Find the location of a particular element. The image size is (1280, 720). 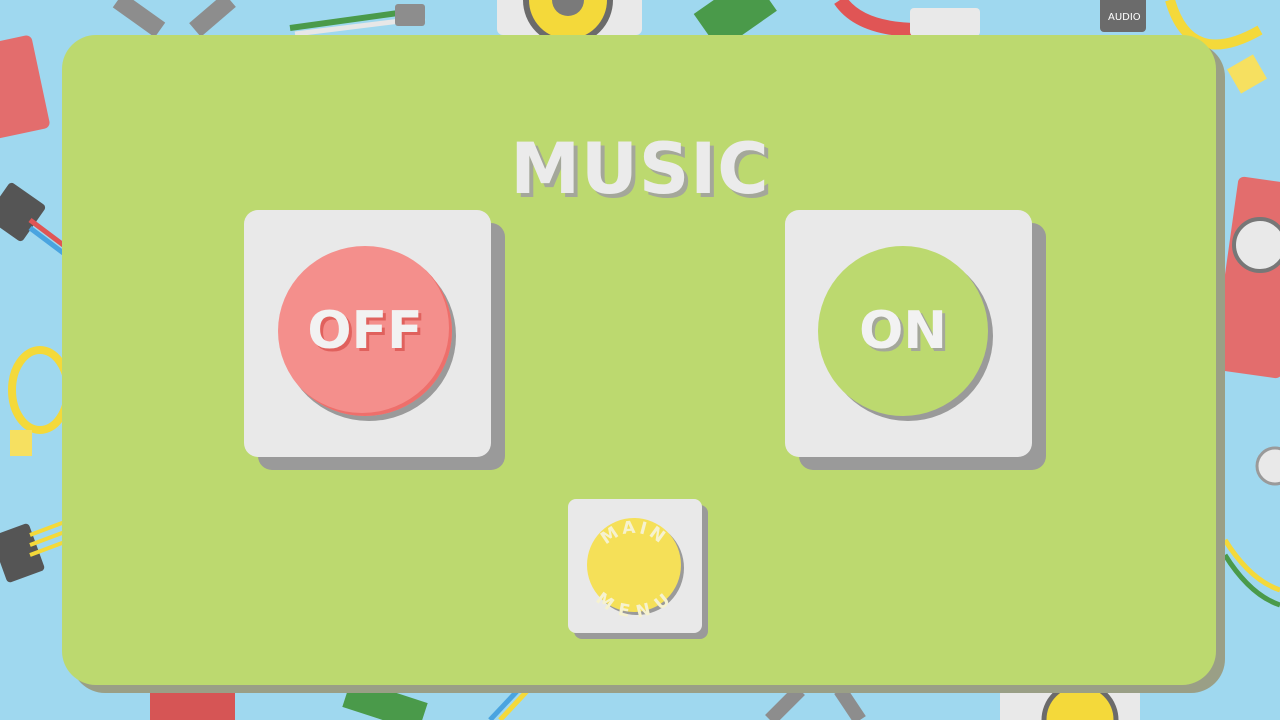

usb-plug-icon is located at coordinates (35, 550).